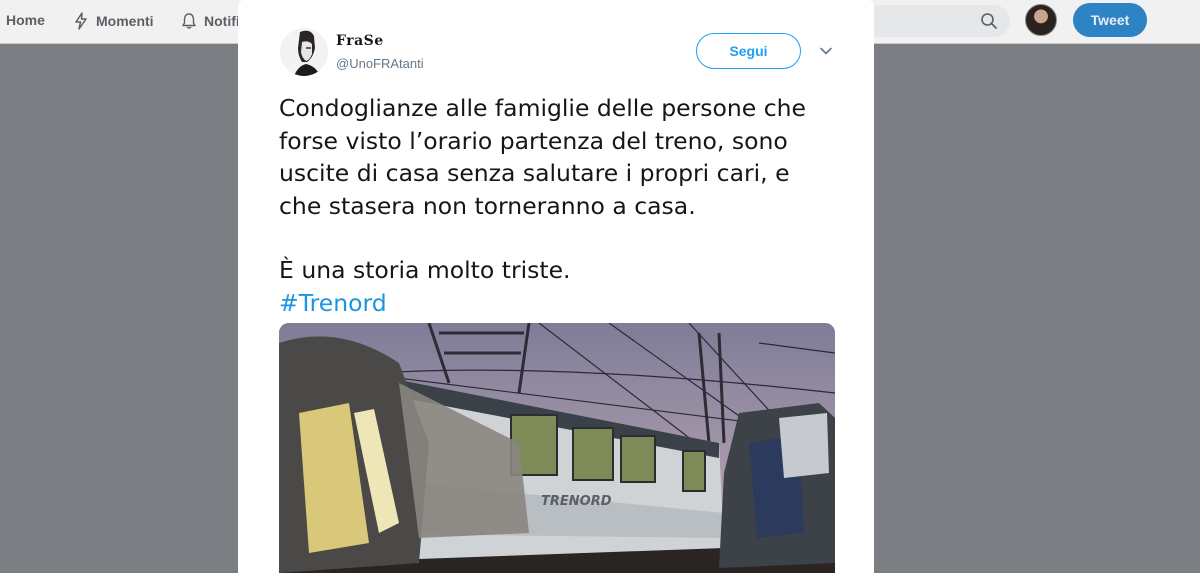 The width and height of the screenshot is (1200, 573). Describe the element at coordinates (1041, 20) in the screenshot. I see `user-avatar` at that location.